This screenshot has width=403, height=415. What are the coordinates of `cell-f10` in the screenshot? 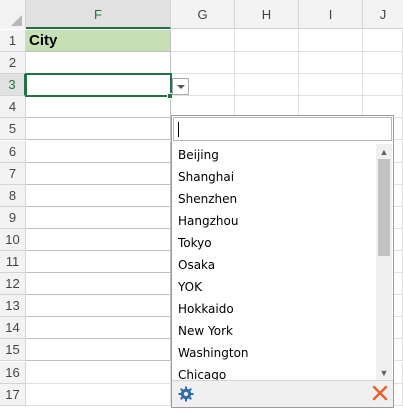 It's located at (98, 240).